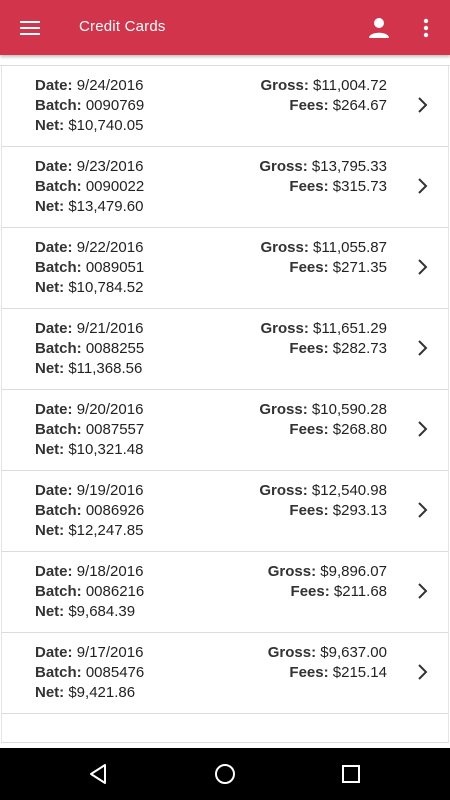  I want to click on row-right: Gross: $11,055.87 Fees: $271.35, so click(324, 258).